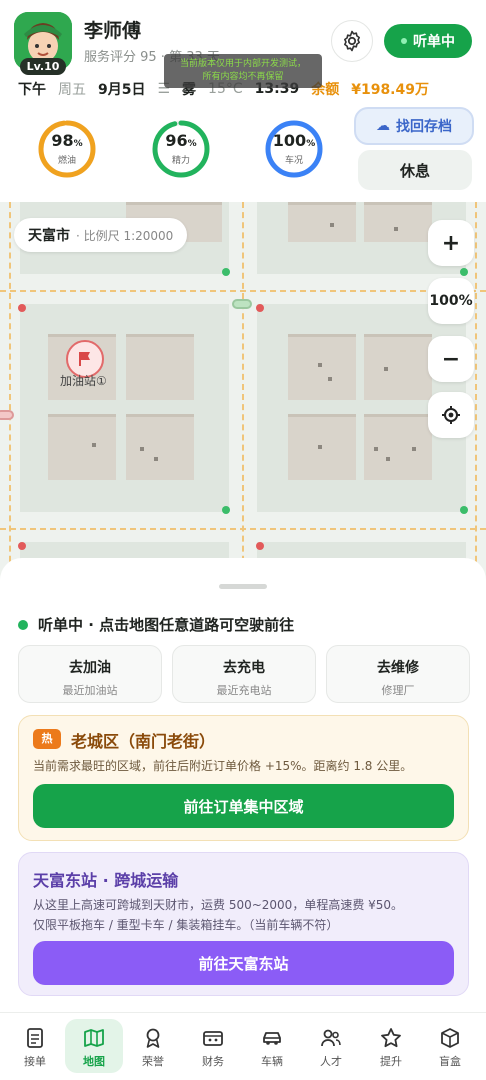 The width and height of the screenshot is (486, 1080). I want to click on city-scale-chip: 天富市 · 比例尺 1:20000, so click(101, 235).